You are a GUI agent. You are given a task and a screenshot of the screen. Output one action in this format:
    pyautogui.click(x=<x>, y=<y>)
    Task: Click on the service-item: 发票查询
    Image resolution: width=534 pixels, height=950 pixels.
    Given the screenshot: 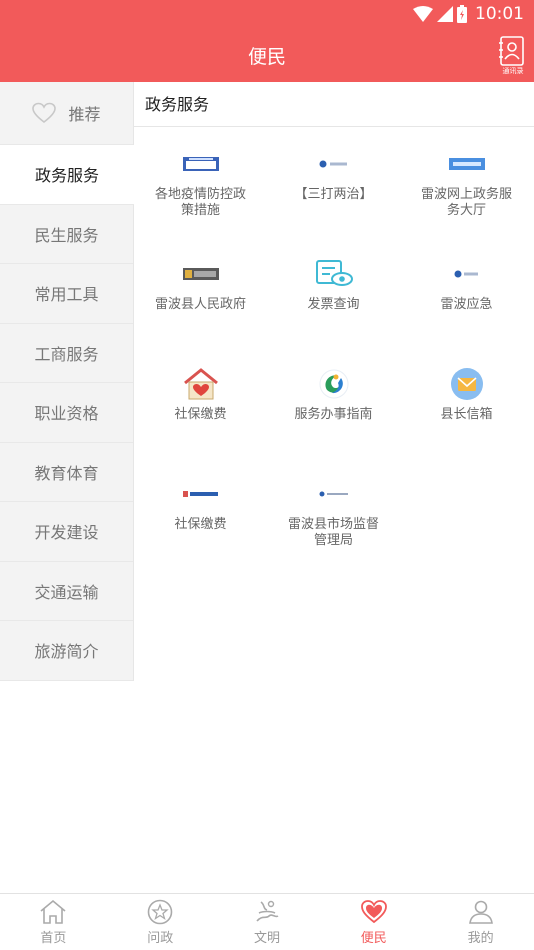 What is the action you would take?
    pyautogui.click(x=333, y=309)
    